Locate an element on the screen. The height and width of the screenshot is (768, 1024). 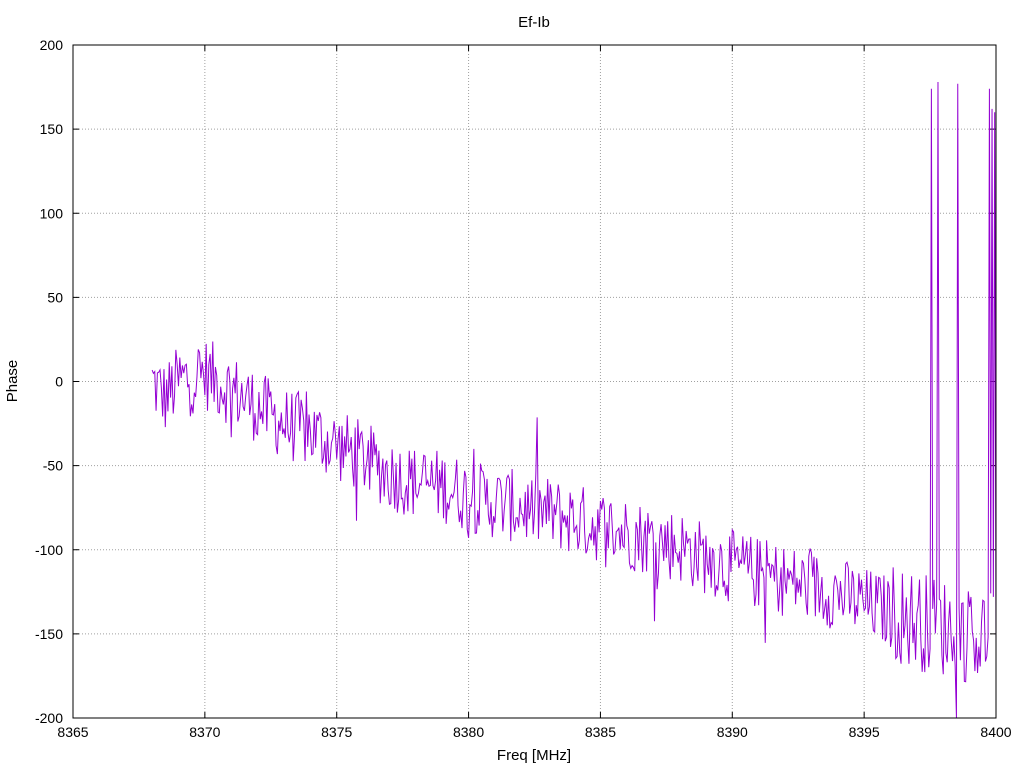
x-tick-label: 8375 is located at coordinates (336, 732).